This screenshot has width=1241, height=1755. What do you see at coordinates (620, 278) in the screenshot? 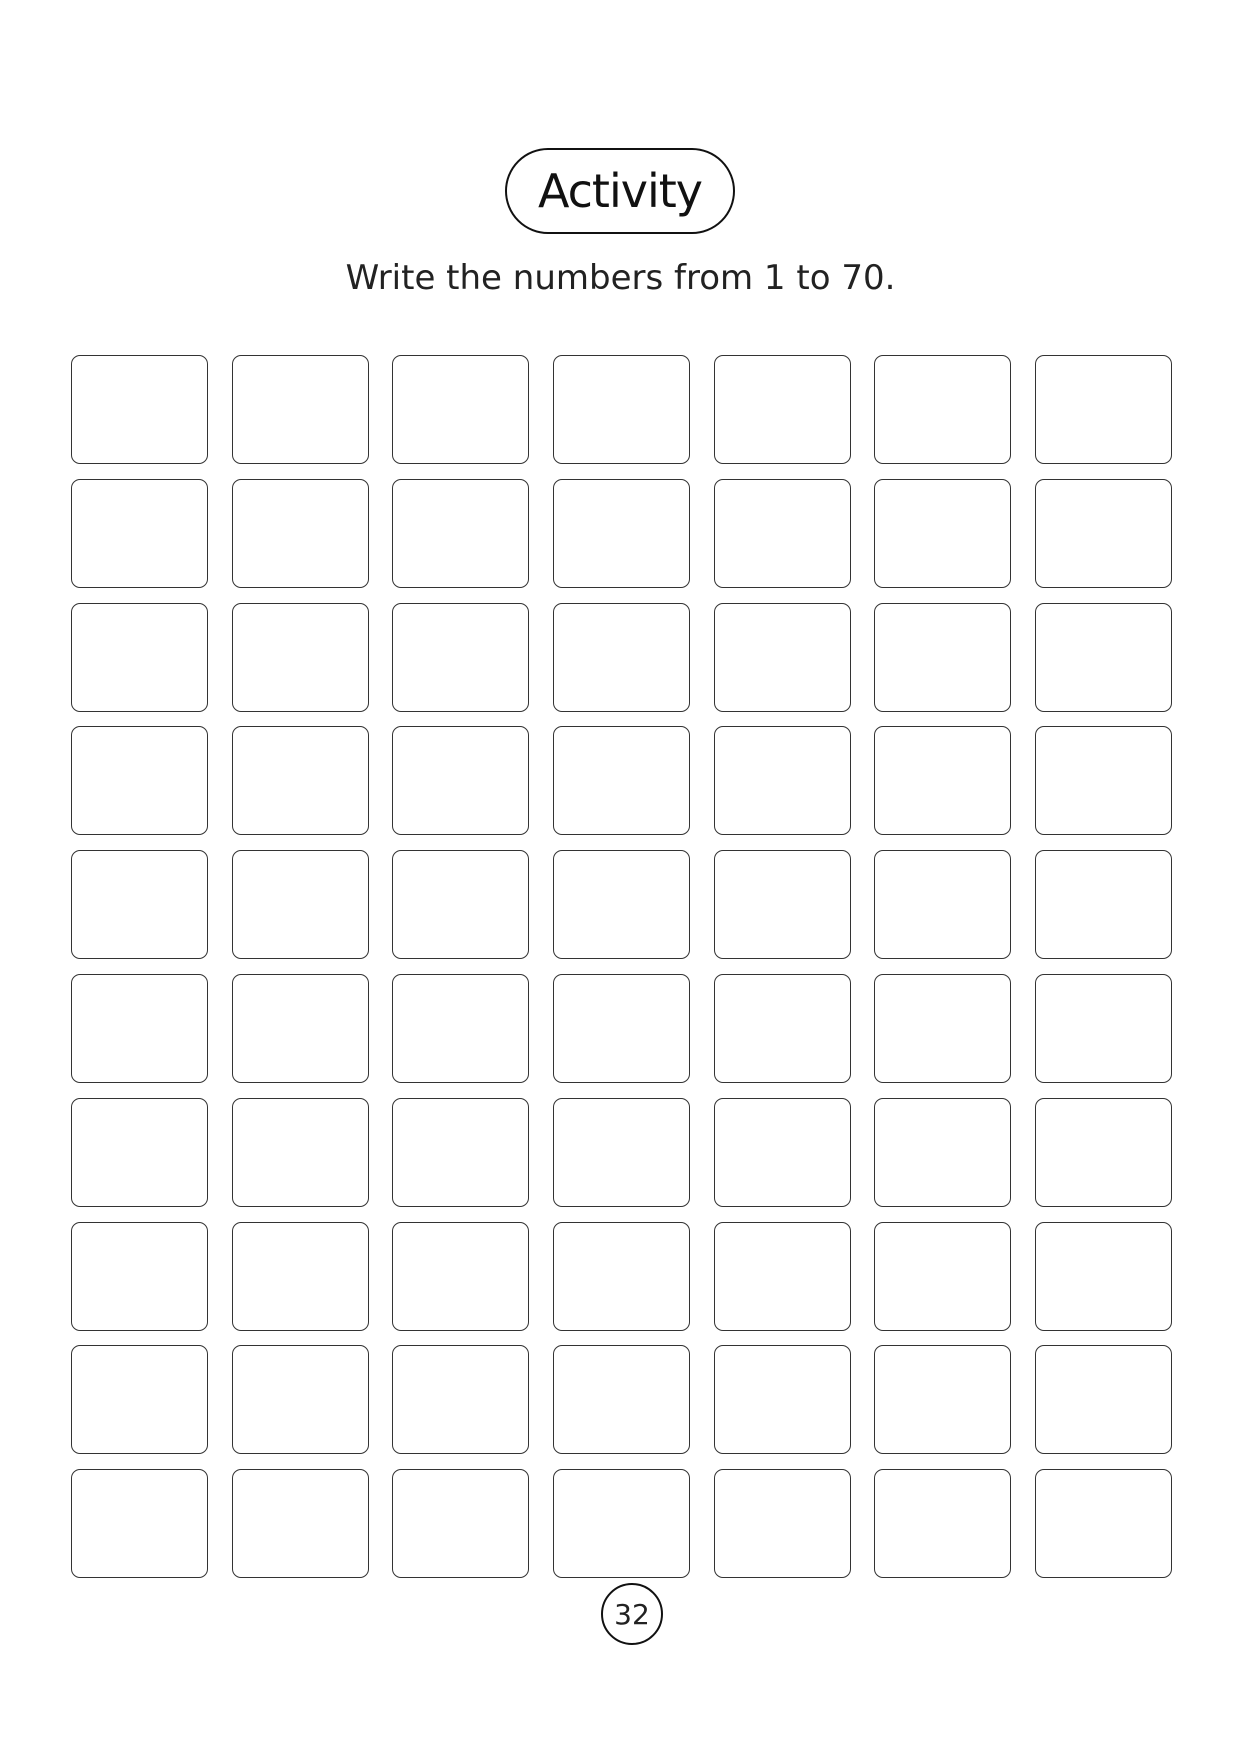
I see `instruction-text: Write the numbers from 1 to 70.` at bounding box center [620, 278].